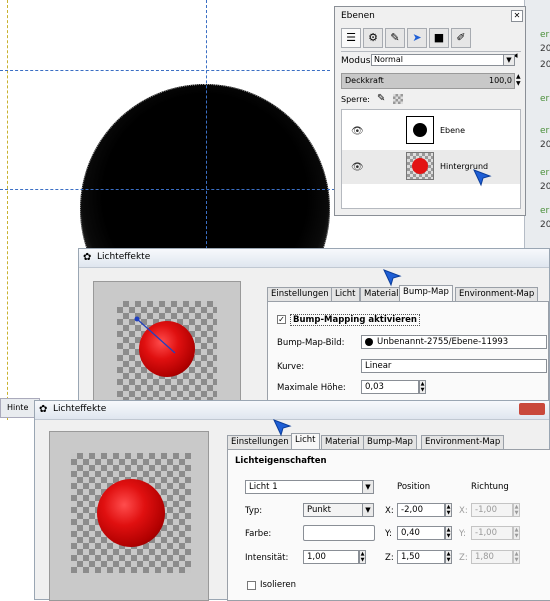  Describe the element at coordinates (421, 510) in the screenshot. I see `pos-x-input: -2,00` at that location.